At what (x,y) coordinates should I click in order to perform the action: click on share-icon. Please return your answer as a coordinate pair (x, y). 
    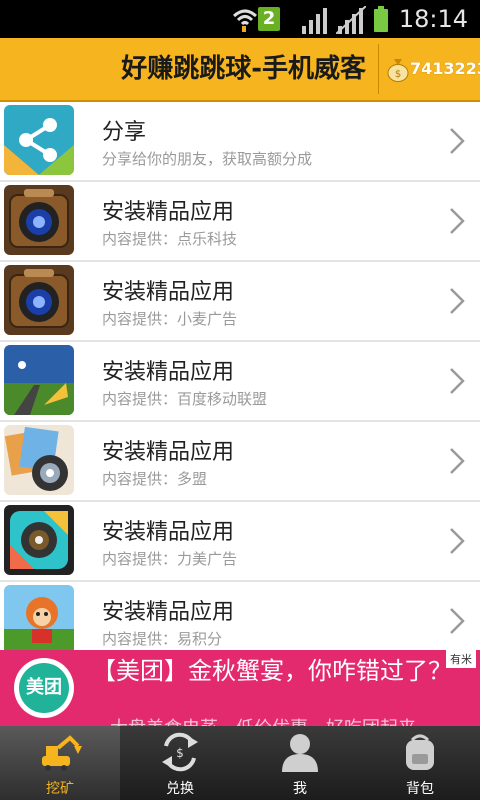
    Looking at the image, I should click on (39, 140).